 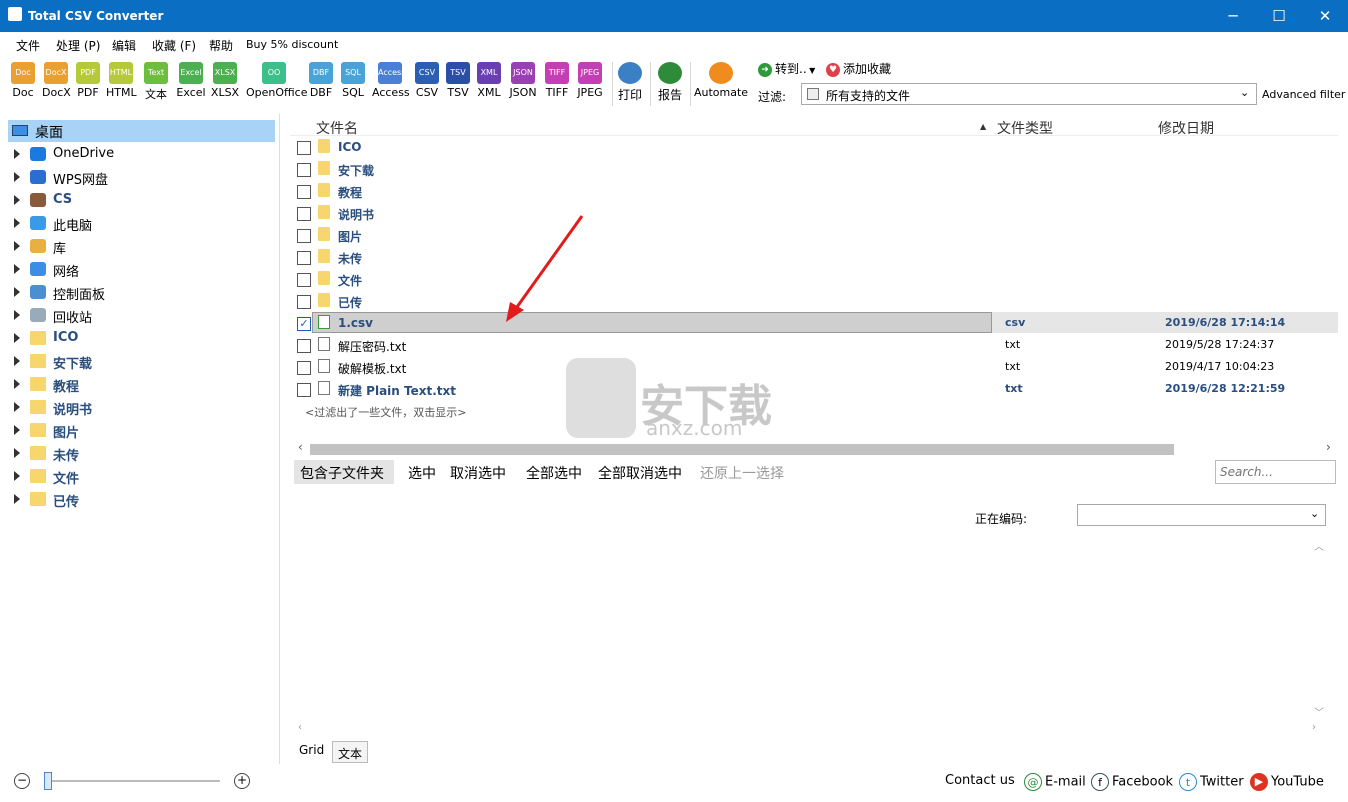 I want to click on export-xlsx-button: XLSX XLSX, so click(x=225, y=80).